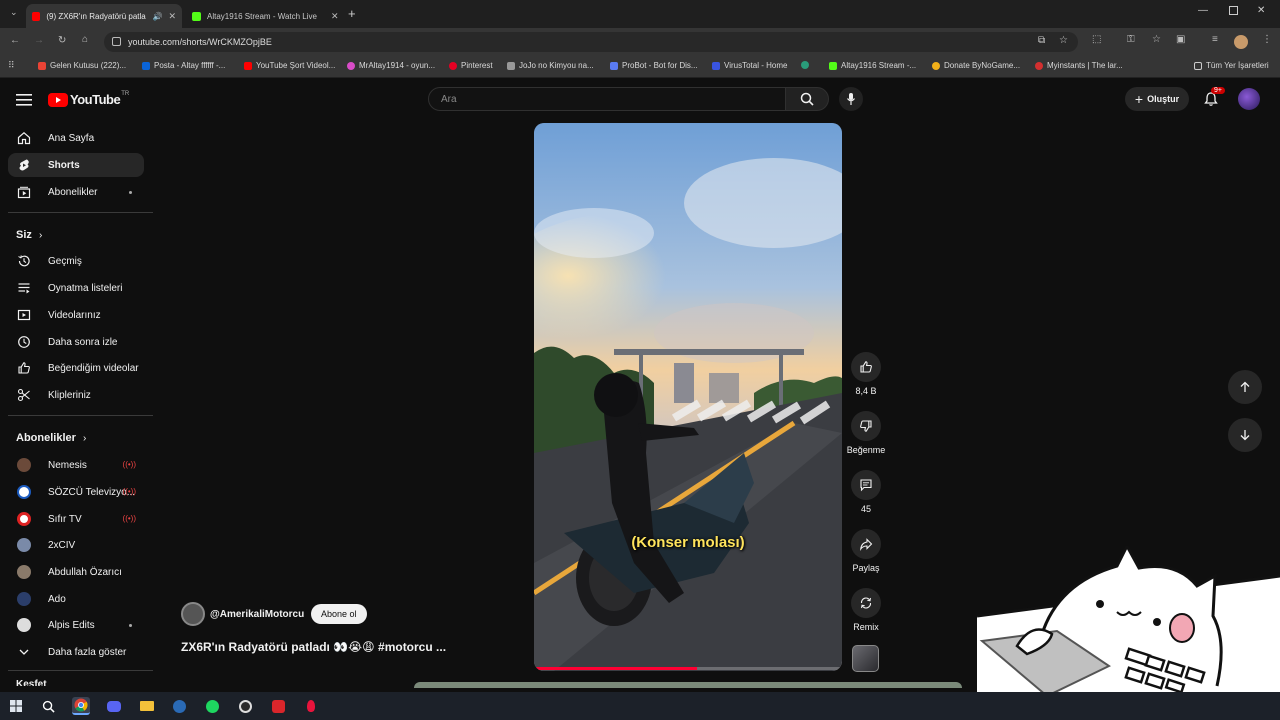 The height and width of the screenshot is (720, 1280). I want to click on home-icon: ⌂, so click(85, 39).